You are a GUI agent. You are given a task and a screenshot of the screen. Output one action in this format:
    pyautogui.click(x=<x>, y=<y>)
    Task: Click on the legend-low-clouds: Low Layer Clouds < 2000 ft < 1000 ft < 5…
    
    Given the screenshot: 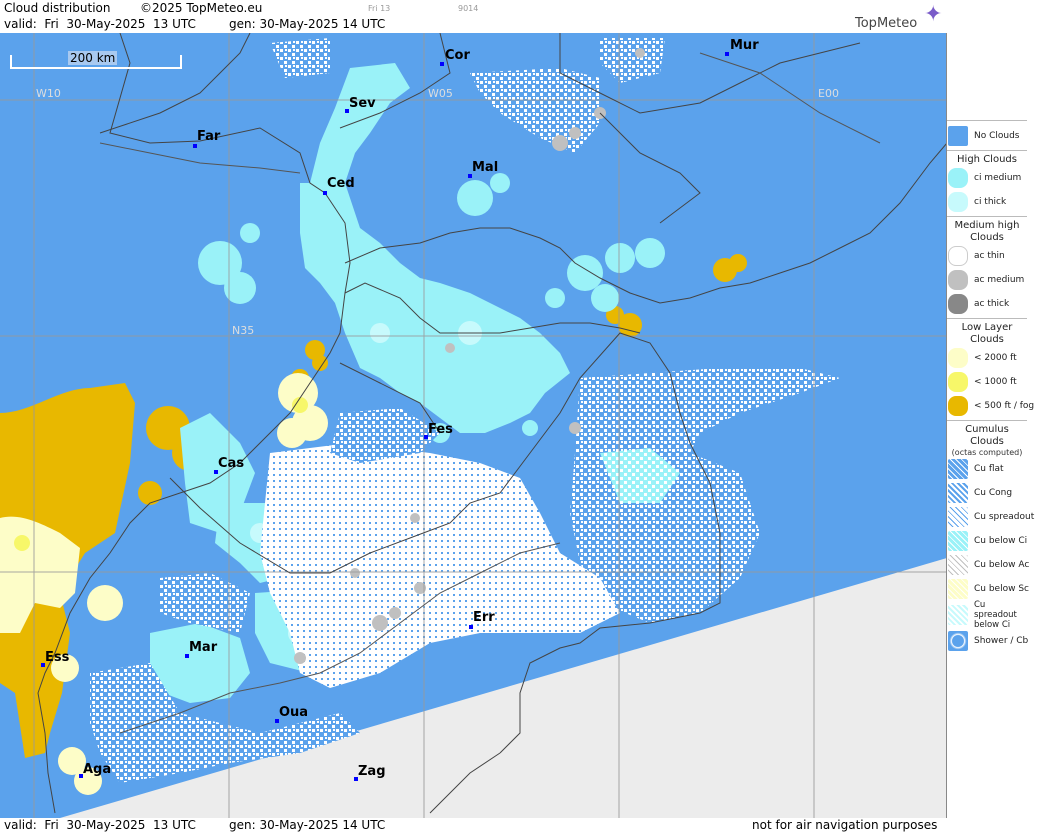 What is the action you would take?
    pyautogui.click(x=990, y=369)
    